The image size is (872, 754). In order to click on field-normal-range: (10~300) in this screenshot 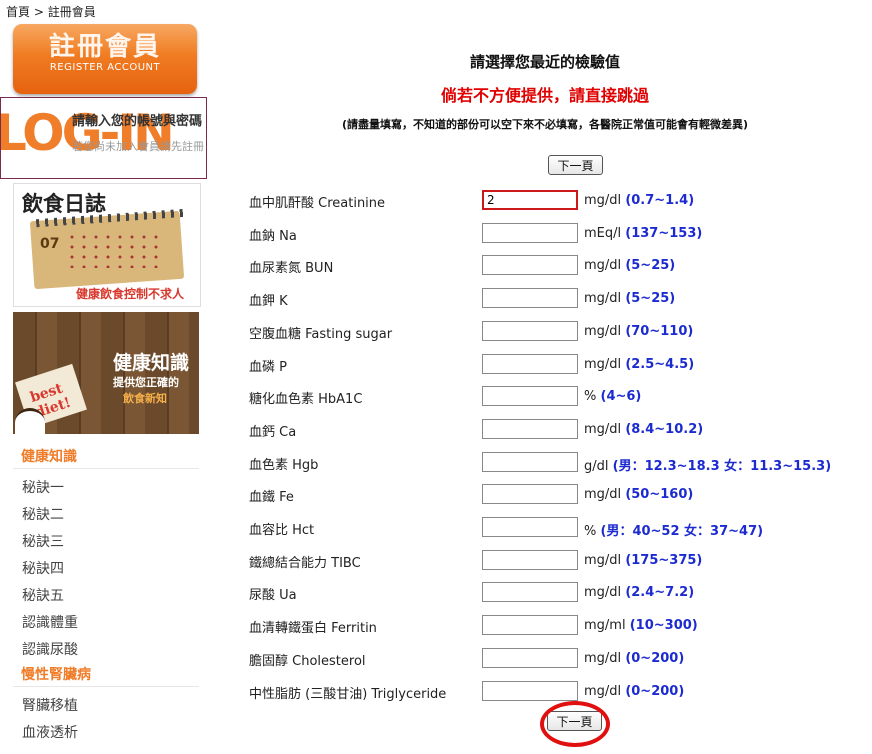, I will do `click(663, 625)`.